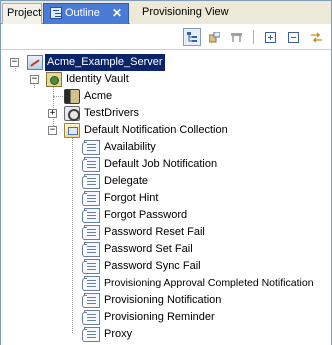 The width and height of the screenshot is (332, 345). I want to click on tree-node-template: Default Job Notification, so click(203, 164).